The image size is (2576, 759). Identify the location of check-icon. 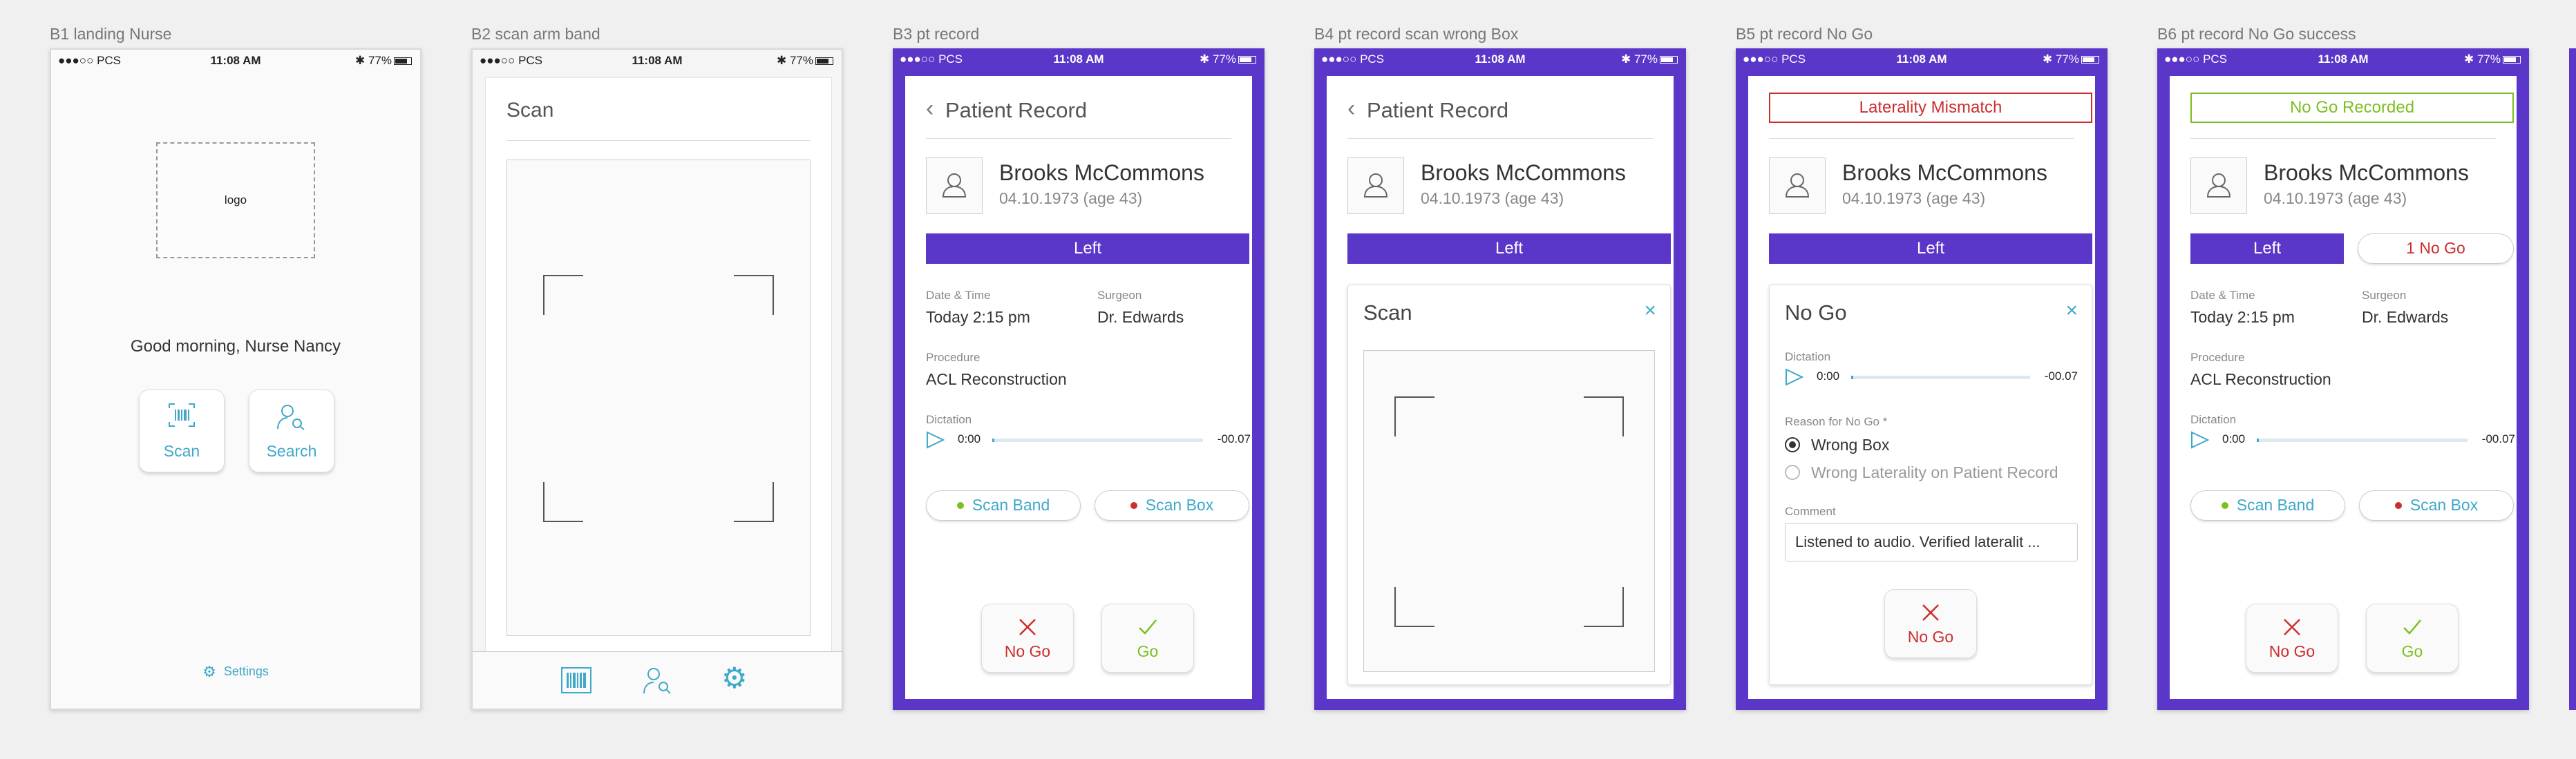
(1148, 627).